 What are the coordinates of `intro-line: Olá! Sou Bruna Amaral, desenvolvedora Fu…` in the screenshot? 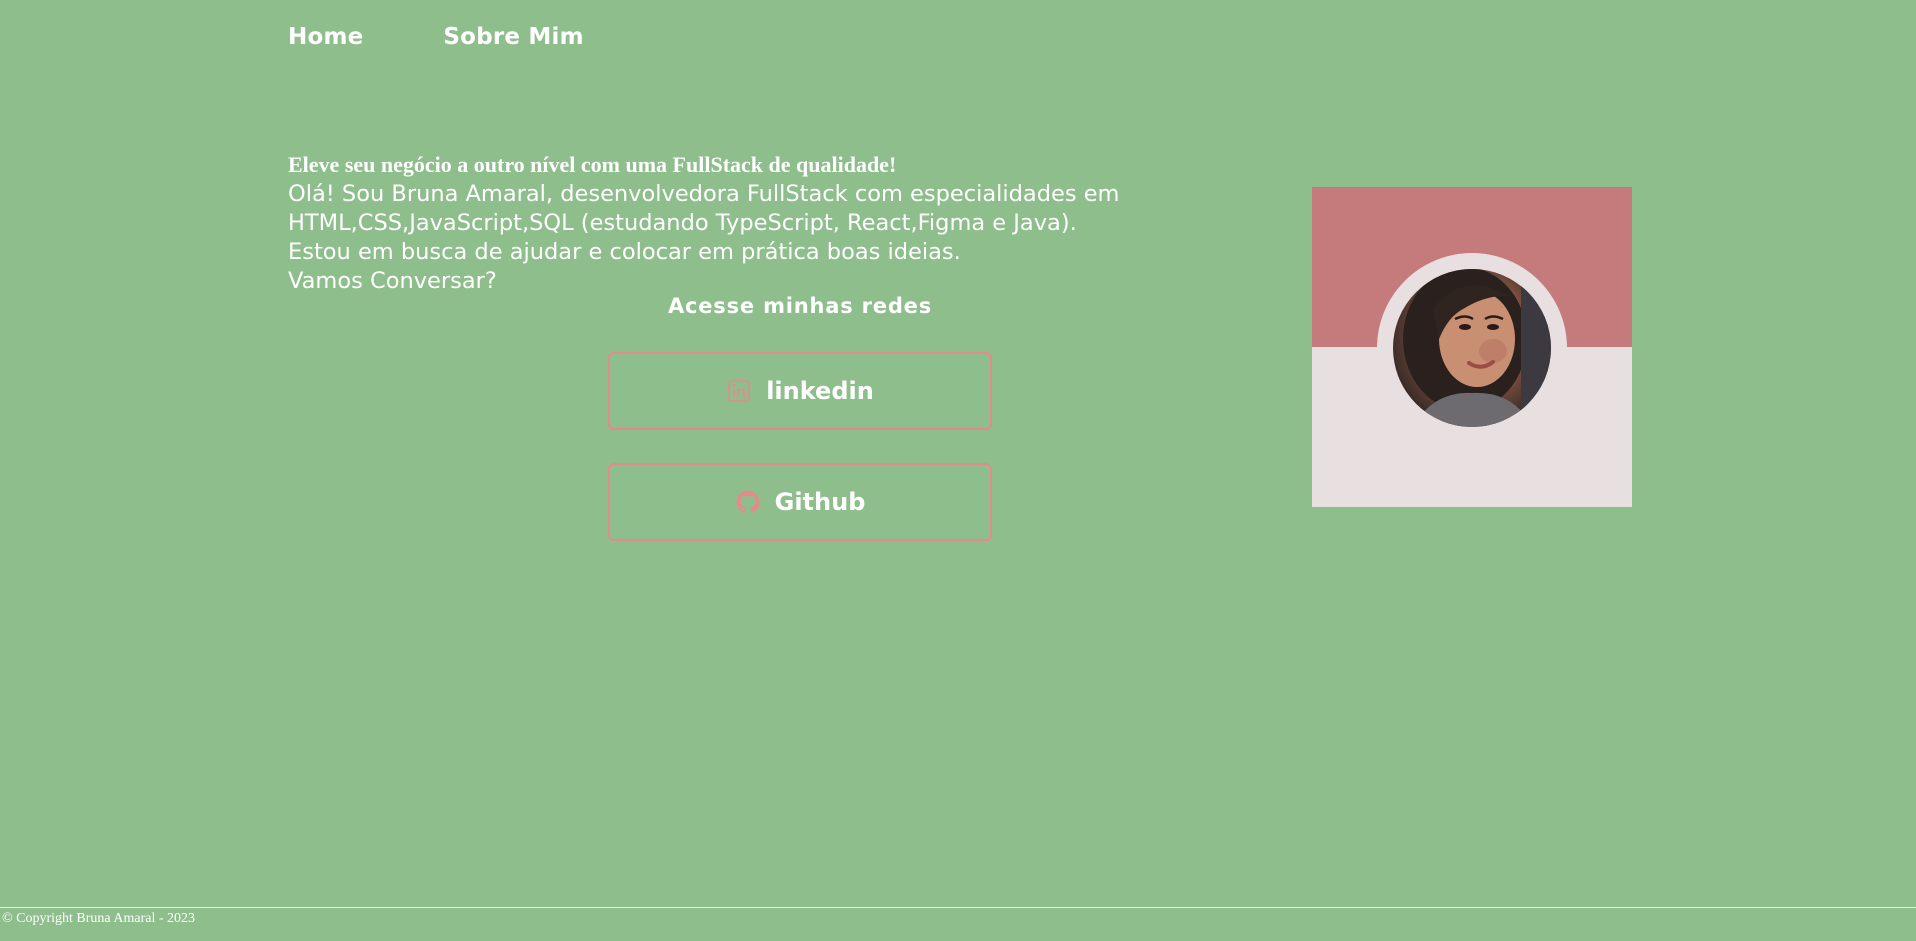 It's located at (704, 194).